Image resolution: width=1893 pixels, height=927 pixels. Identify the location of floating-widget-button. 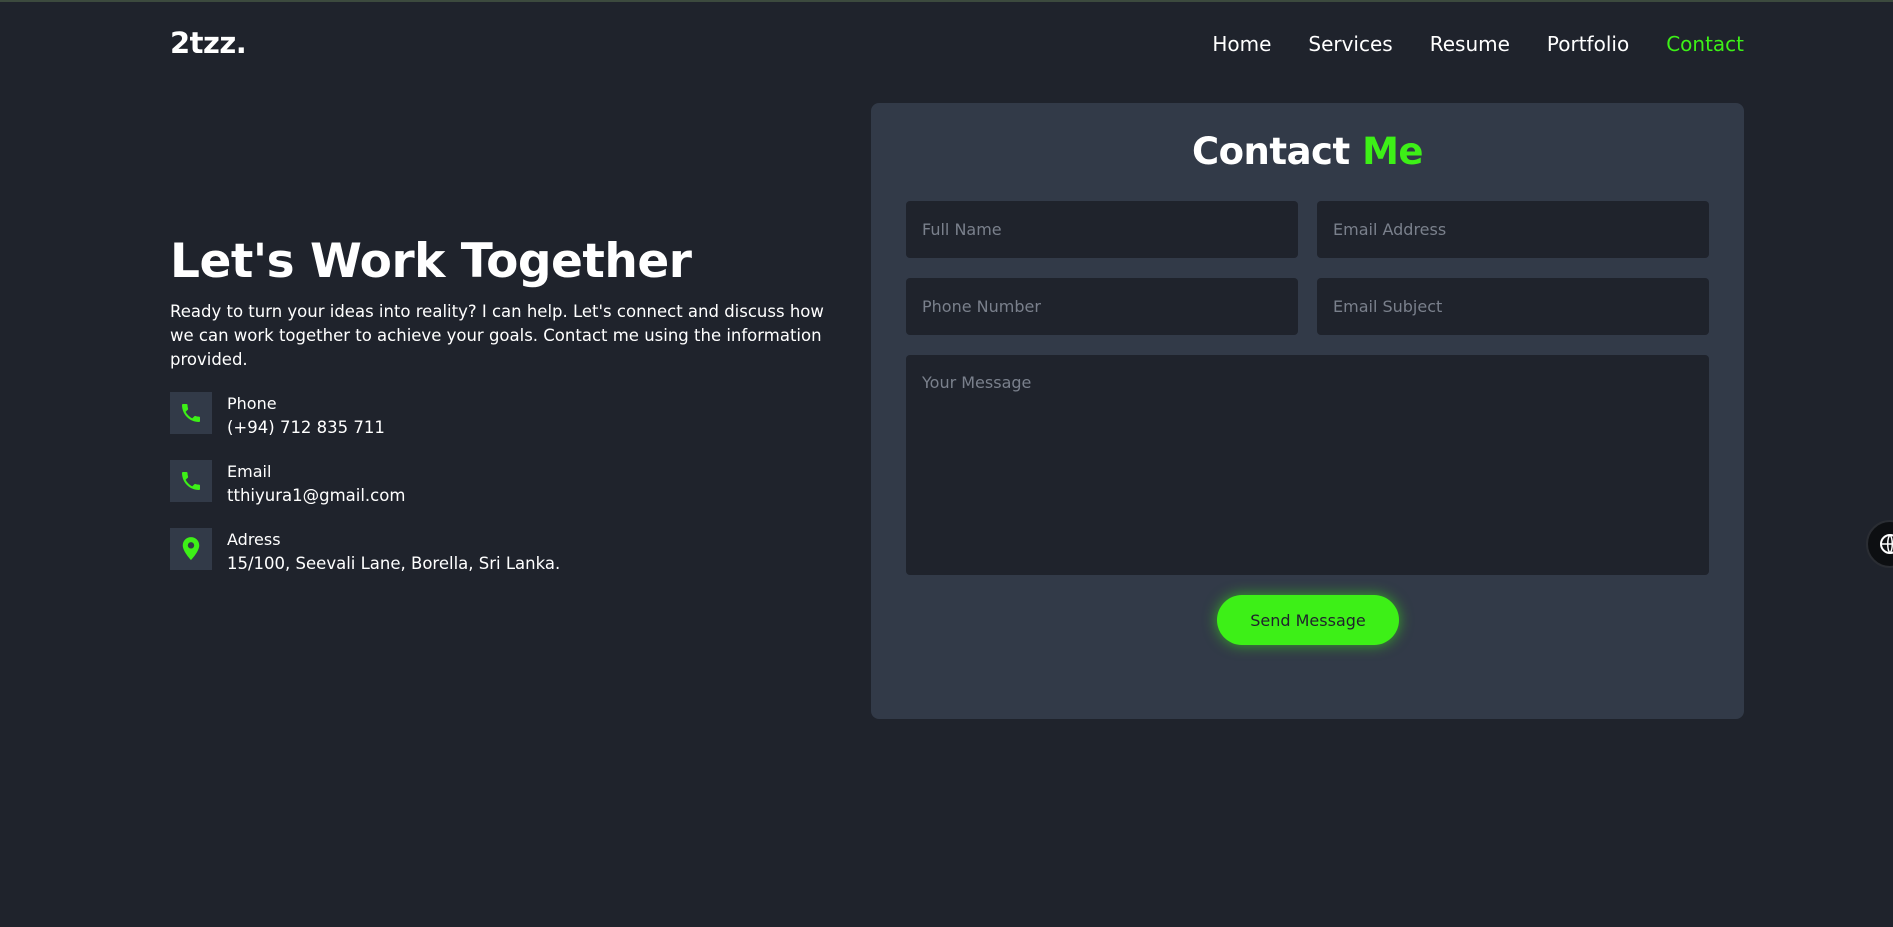
(1879, 544).